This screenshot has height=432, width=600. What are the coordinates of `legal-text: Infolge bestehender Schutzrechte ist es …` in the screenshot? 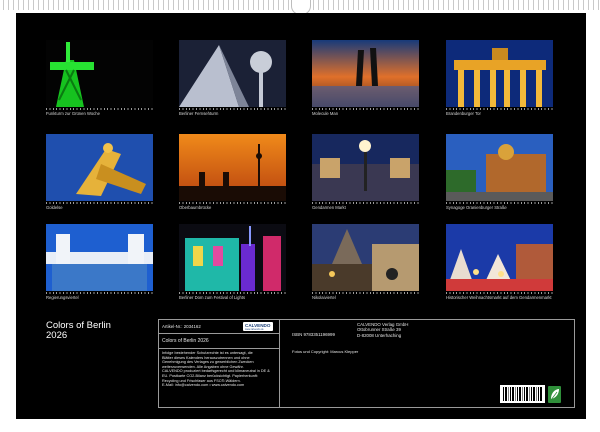 It's located at (216, 369).